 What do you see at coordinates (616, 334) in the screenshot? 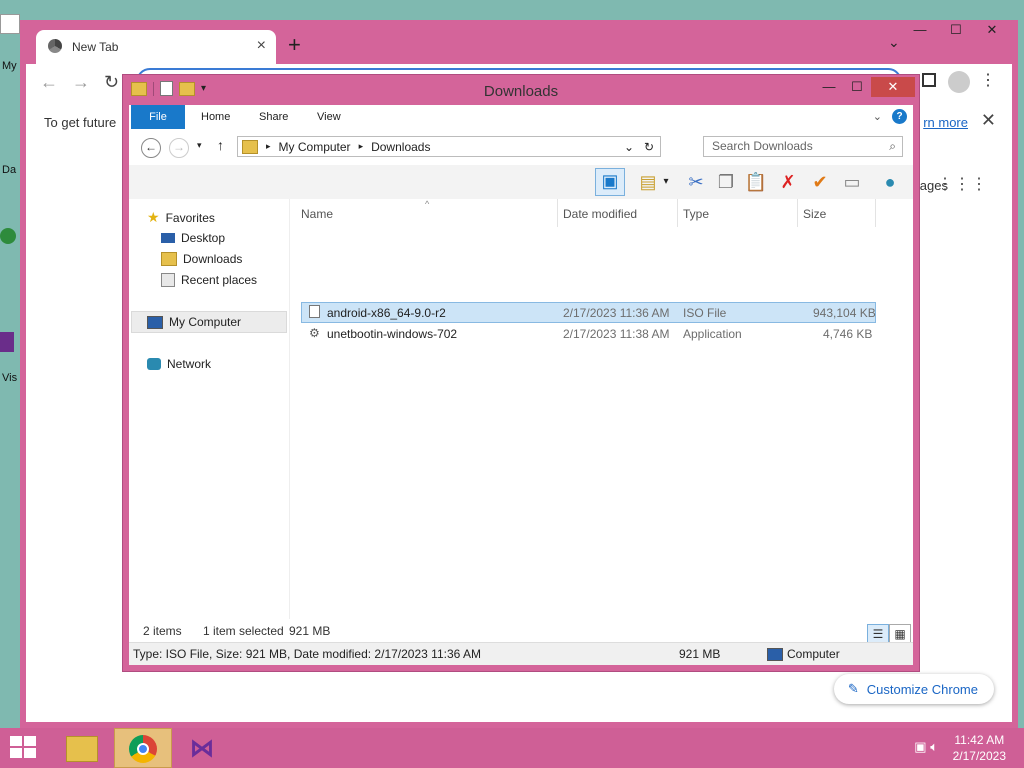
I see `file-date: 2/17/2023 11:38 AM` at bounding box center [616, 334].